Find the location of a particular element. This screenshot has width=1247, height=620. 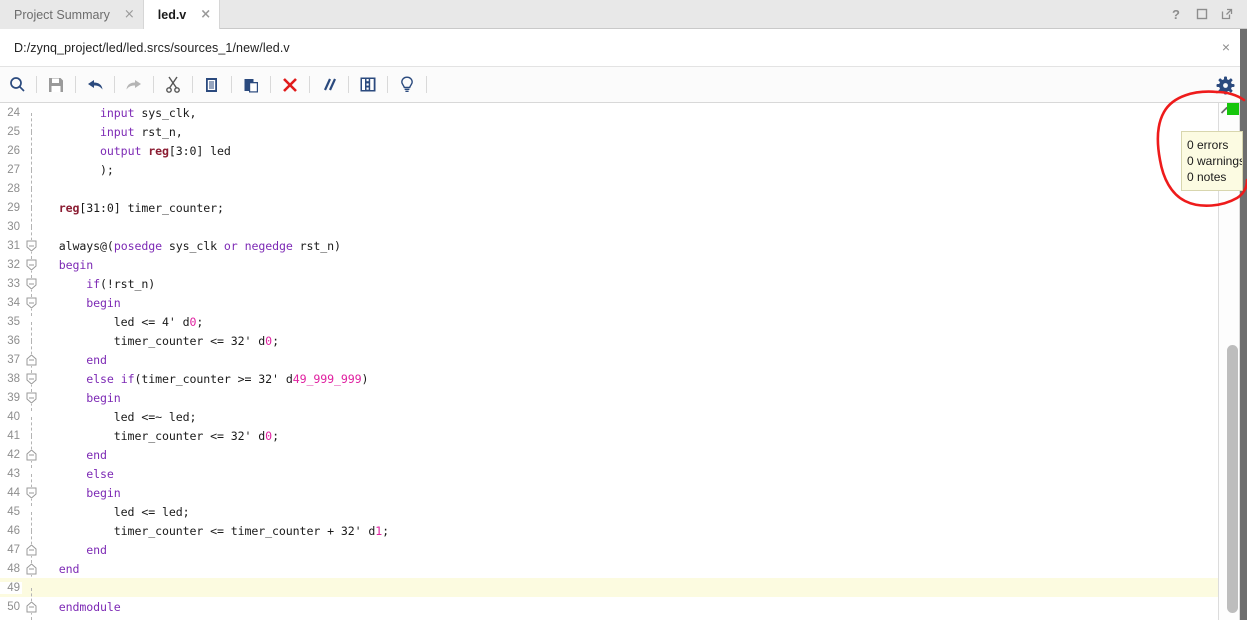

code-line: 47 end is located at coordinates (609, 551).